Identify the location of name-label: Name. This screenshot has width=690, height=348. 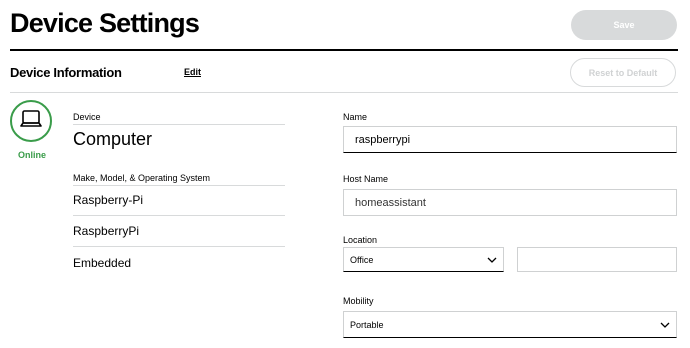
(355, 117).